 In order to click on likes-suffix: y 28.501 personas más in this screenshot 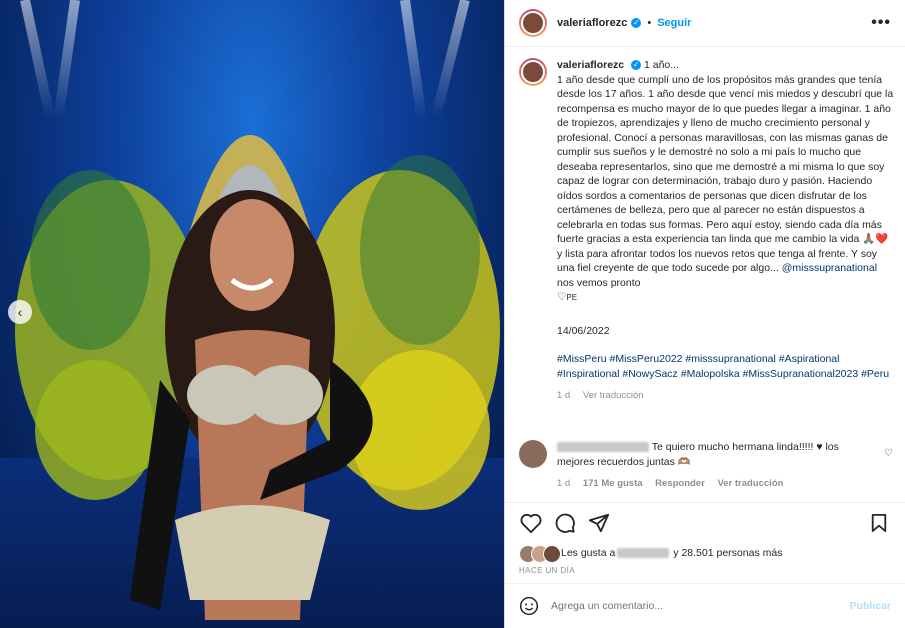, I will do `click(727, 553)`.